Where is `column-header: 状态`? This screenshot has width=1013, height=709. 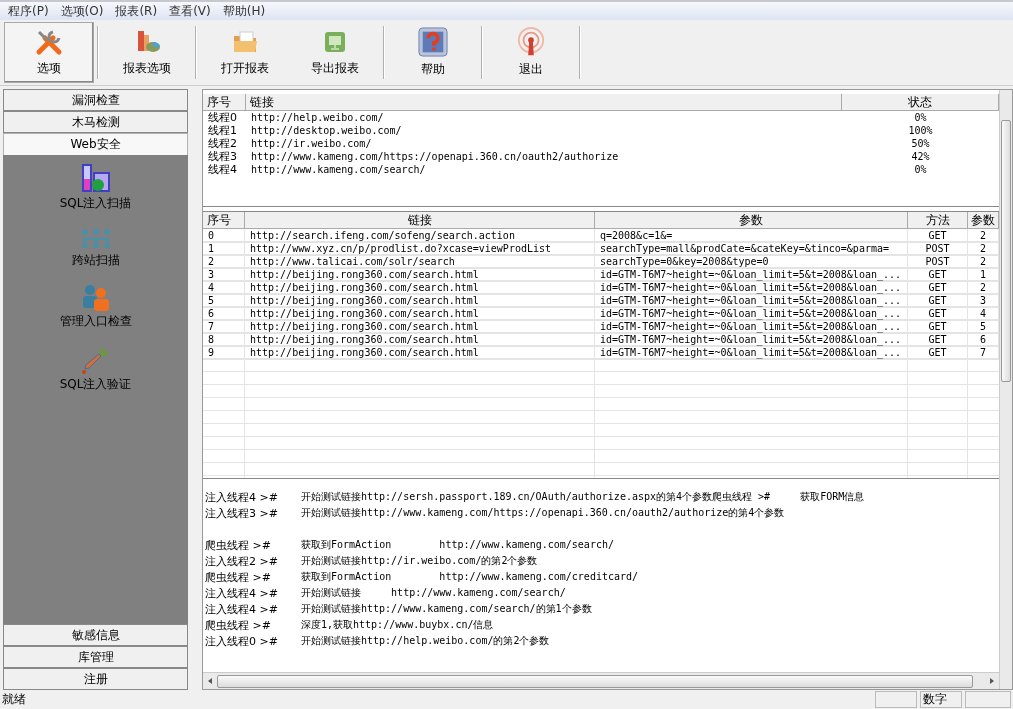 column-header: 状态 is located at coordinates (920, 102).